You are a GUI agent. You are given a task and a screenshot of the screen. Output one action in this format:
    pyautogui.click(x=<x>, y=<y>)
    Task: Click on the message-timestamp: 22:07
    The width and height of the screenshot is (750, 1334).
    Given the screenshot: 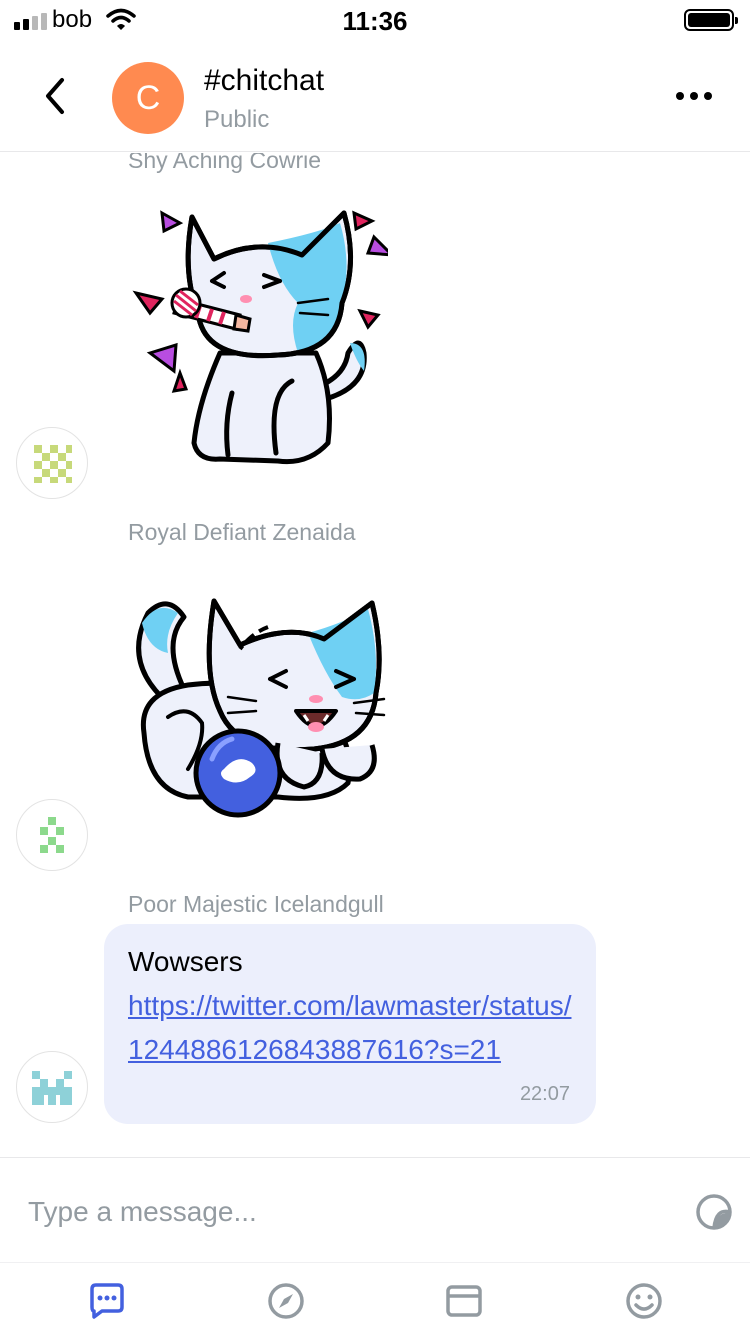 What is the action you would take?
    pyautogui.click(x=544, y=1094)
    